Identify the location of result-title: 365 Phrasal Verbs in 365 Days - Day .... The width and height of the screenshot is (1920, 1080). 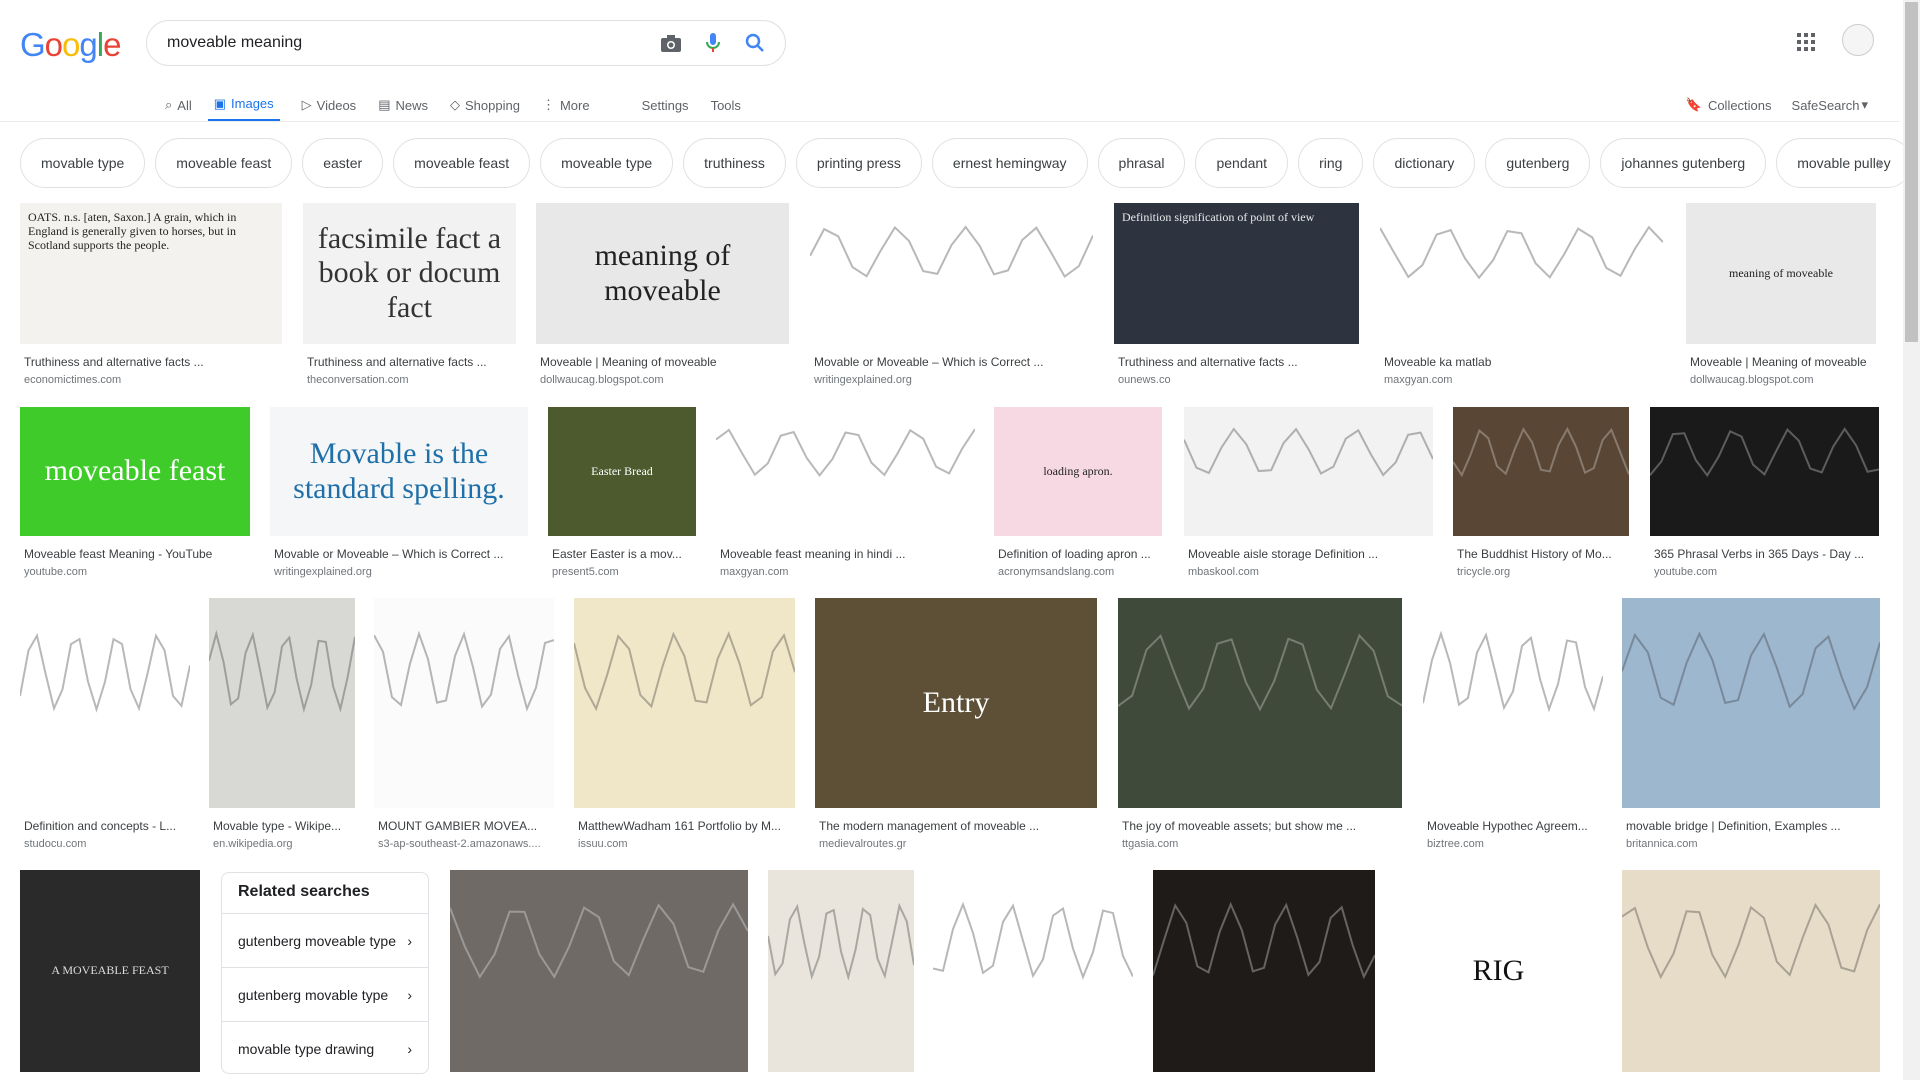
(1766, 554).